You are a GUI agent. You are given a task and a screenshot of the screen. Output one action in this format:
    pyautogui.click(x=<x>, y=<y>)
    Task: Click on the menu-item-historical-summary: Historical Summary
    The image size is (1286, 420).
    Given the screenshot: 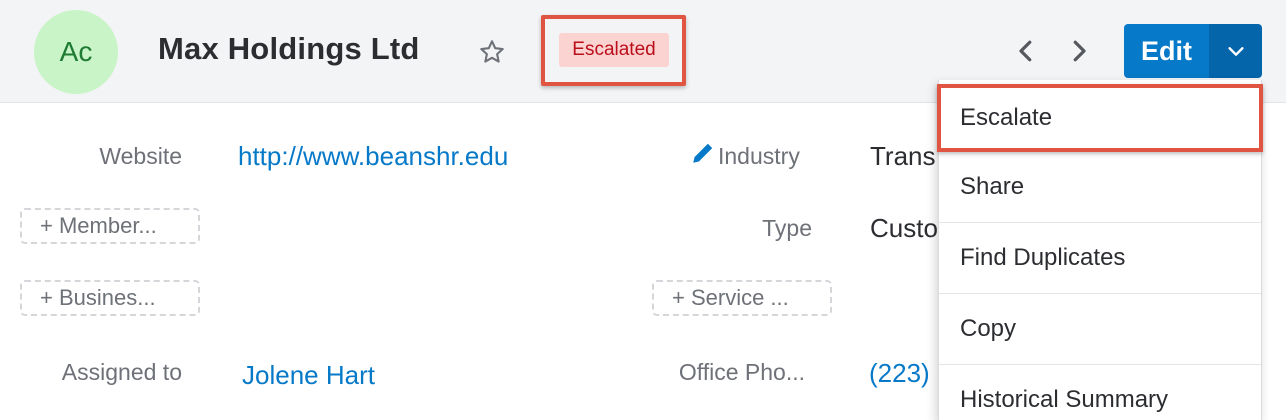 What is the action you would take?
    pyautogui.click(x=1100, y=392)
    